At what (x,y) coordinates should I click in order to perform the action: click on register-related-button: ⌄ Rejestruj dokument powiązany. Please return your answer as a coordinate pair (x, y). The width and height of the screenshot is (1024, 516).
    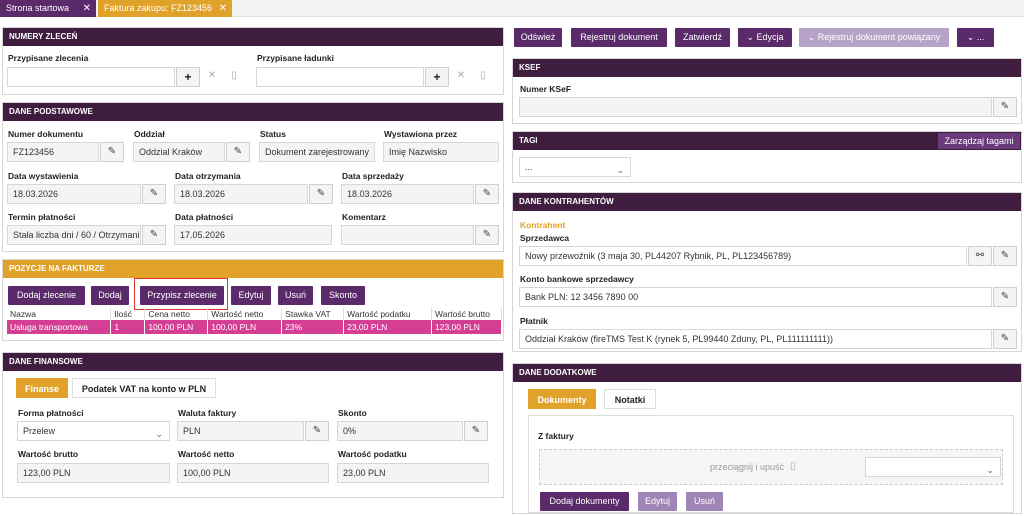
    Looking at the image, I should click on (874, 37).